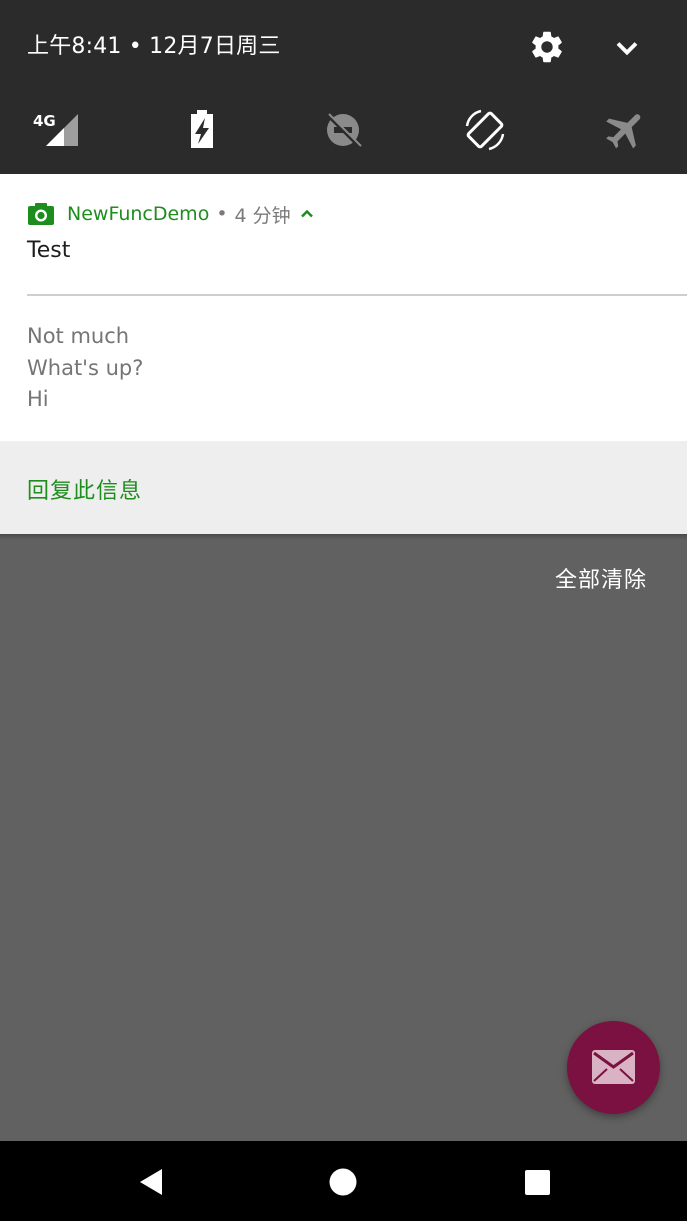  I want to click on home-icon, so click(343, 1182).